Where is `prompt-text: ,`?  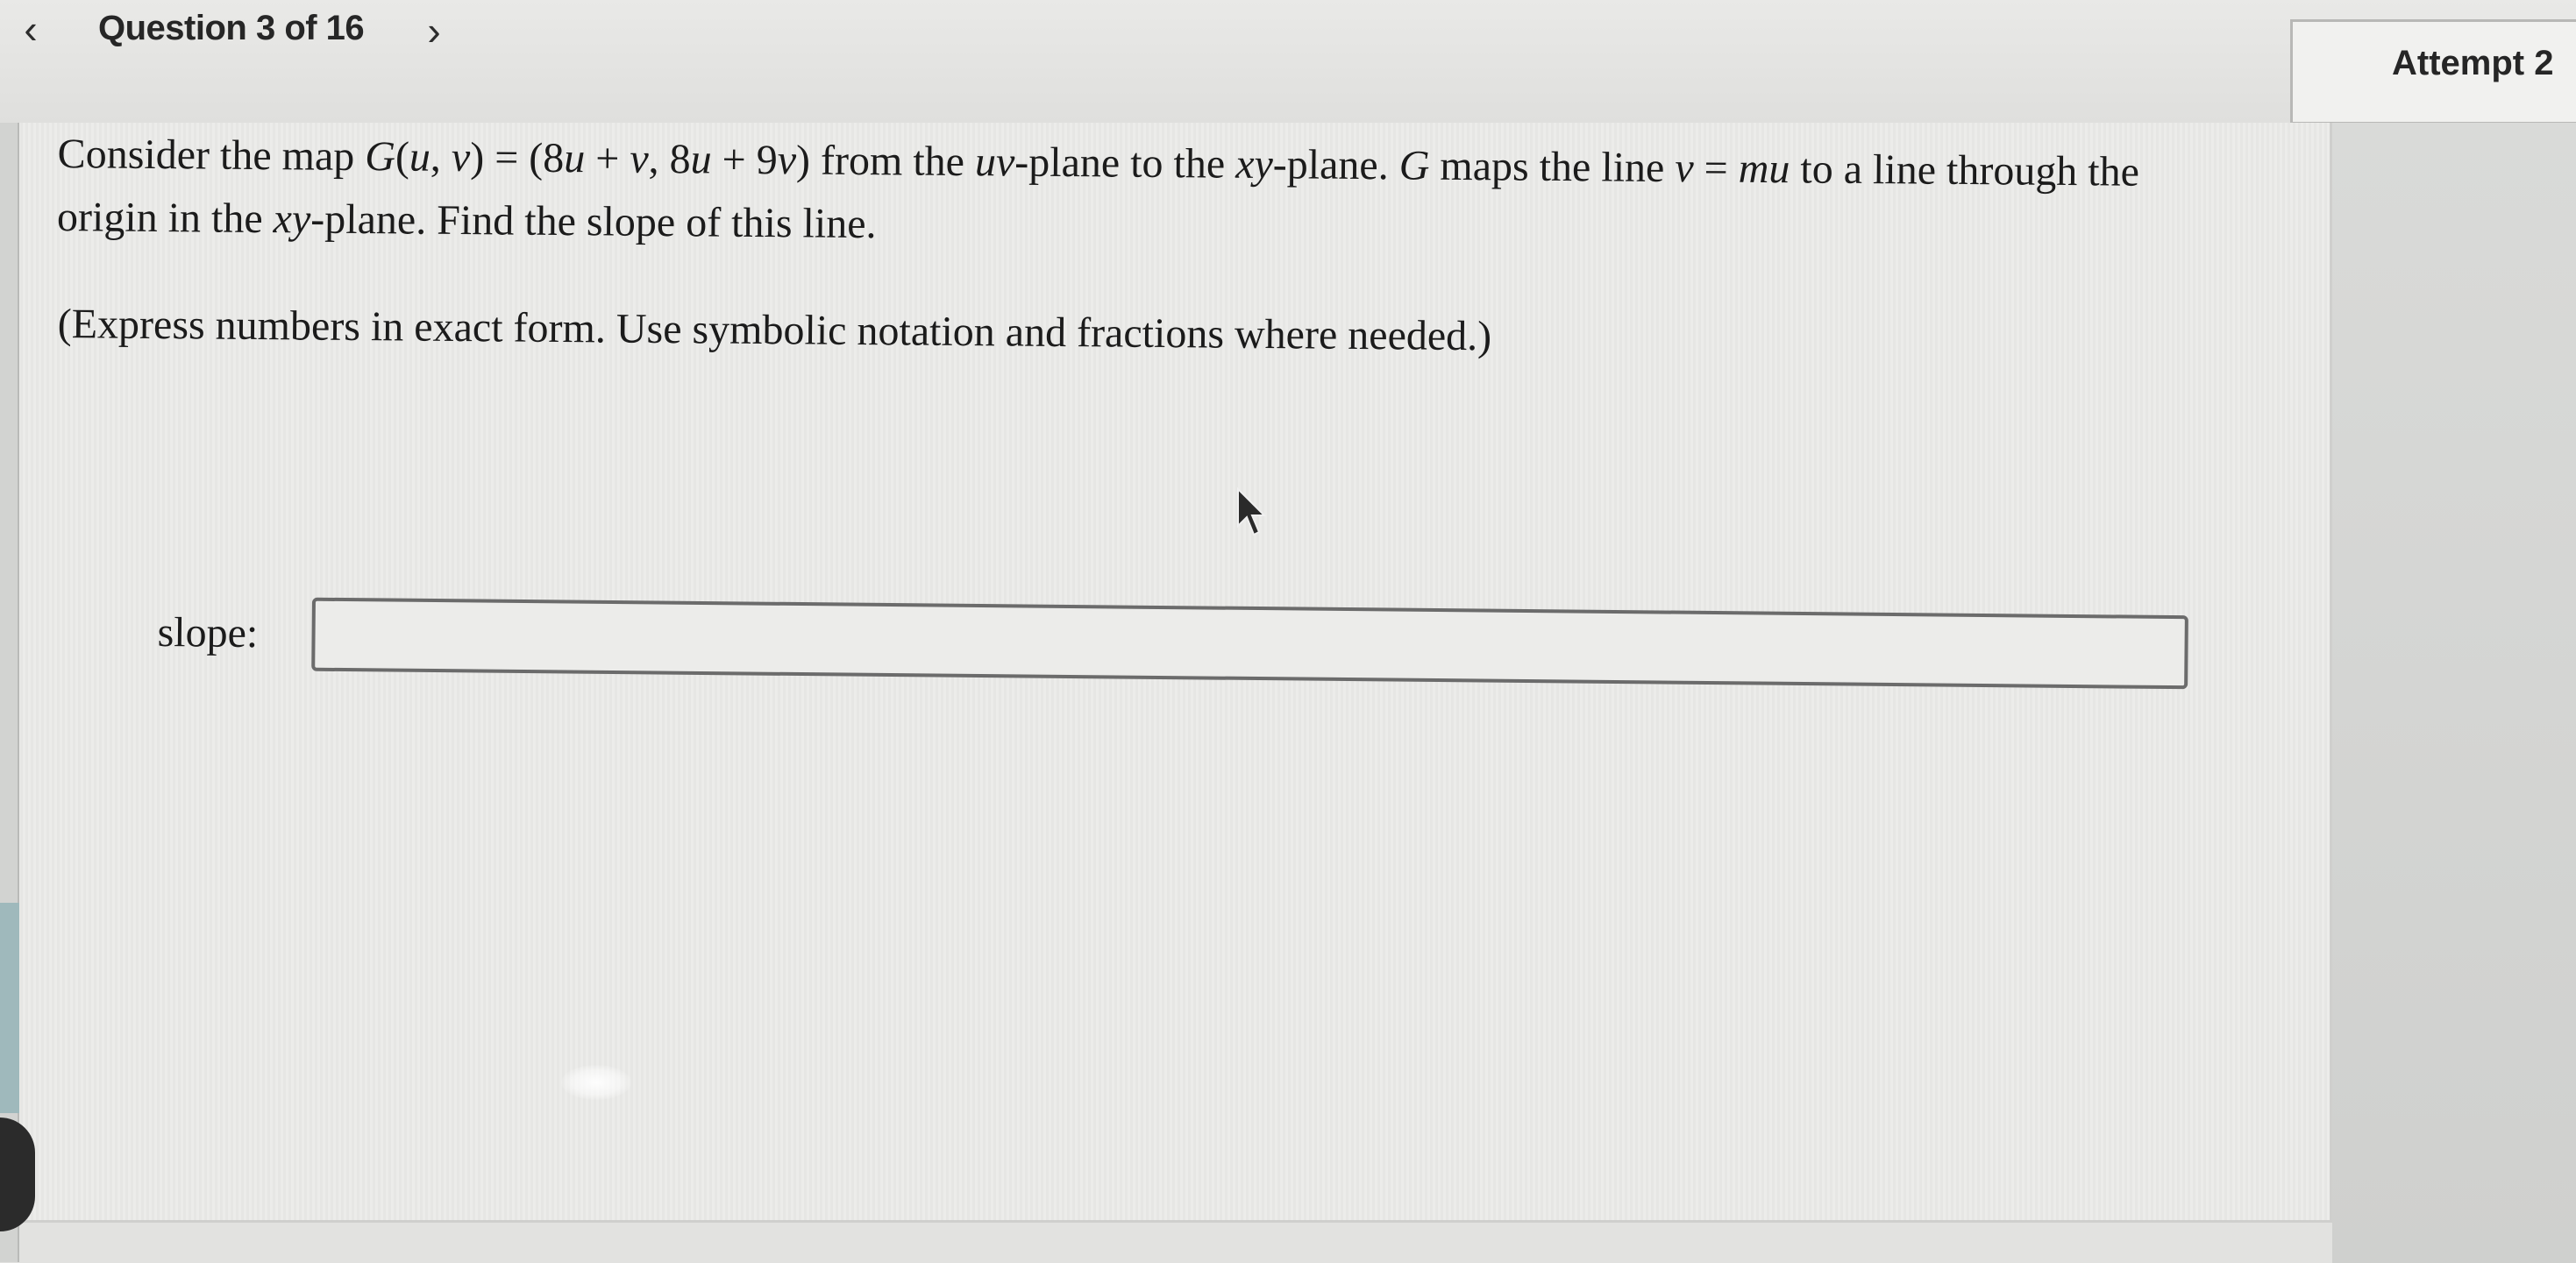 prompt-text: , is located at coordinates (441, 157).